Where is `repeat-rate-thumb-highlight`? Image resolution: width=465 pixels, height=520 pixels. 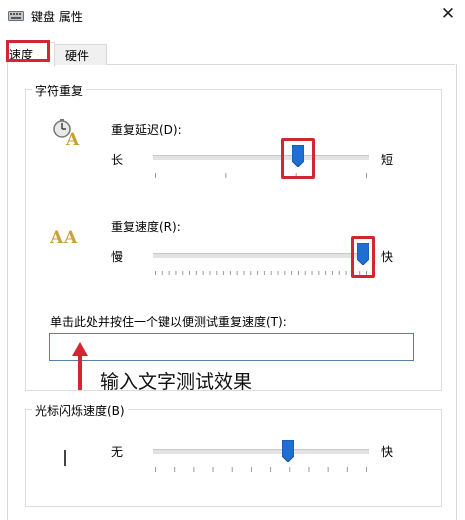
repeat-rate-thumb-highlight is located at coordinates (363, 257).